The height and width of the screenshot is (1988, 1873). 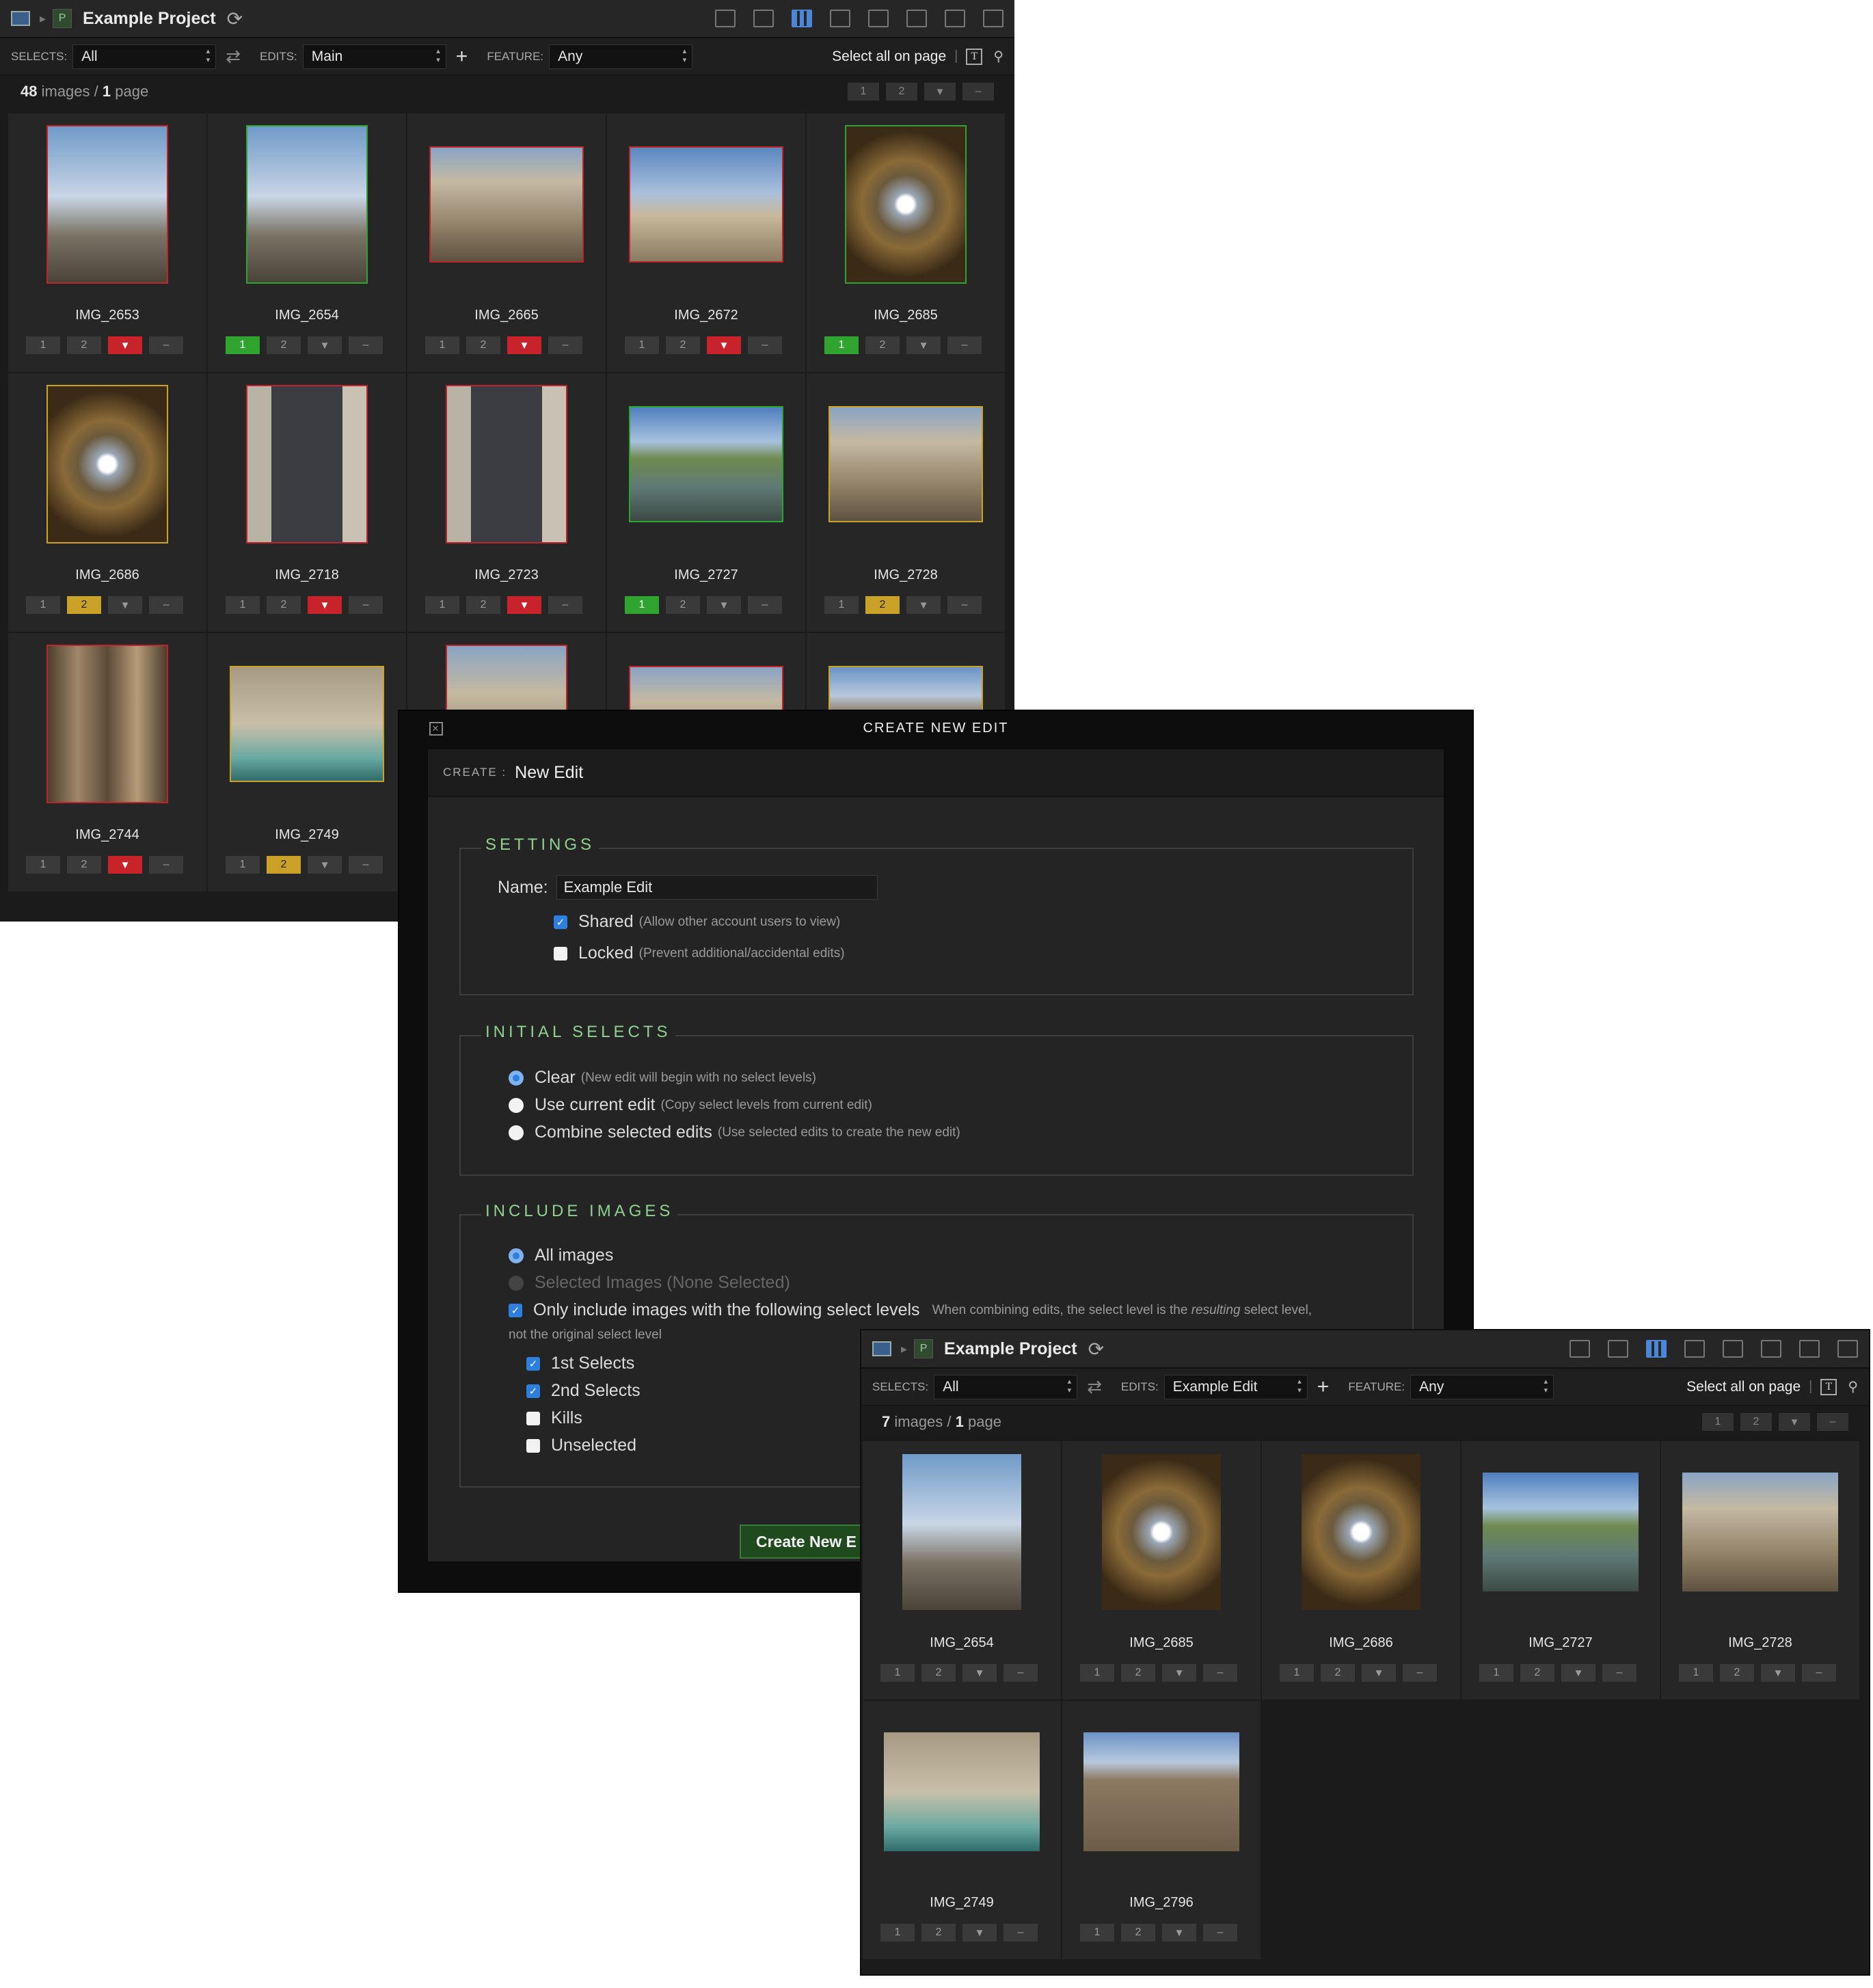 I want to click on image-tile: IMG_2744 1 2 ▼ –, so click(x=107, y=762).